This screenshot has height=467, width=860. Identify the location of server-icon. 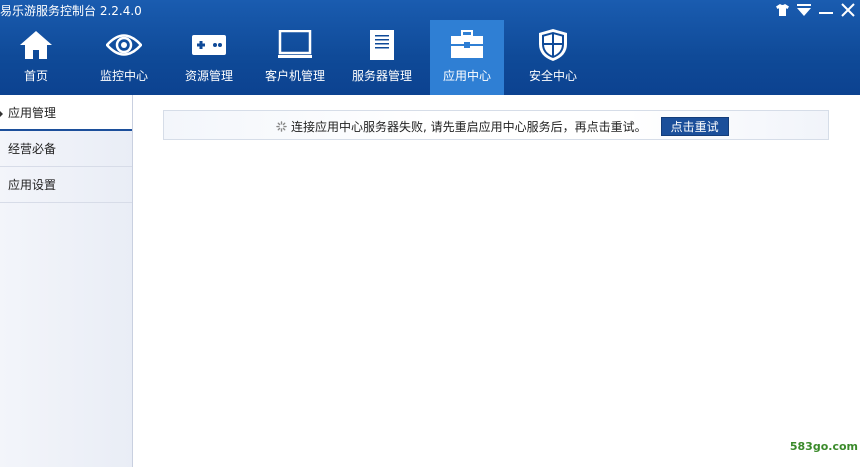
(382, 45).